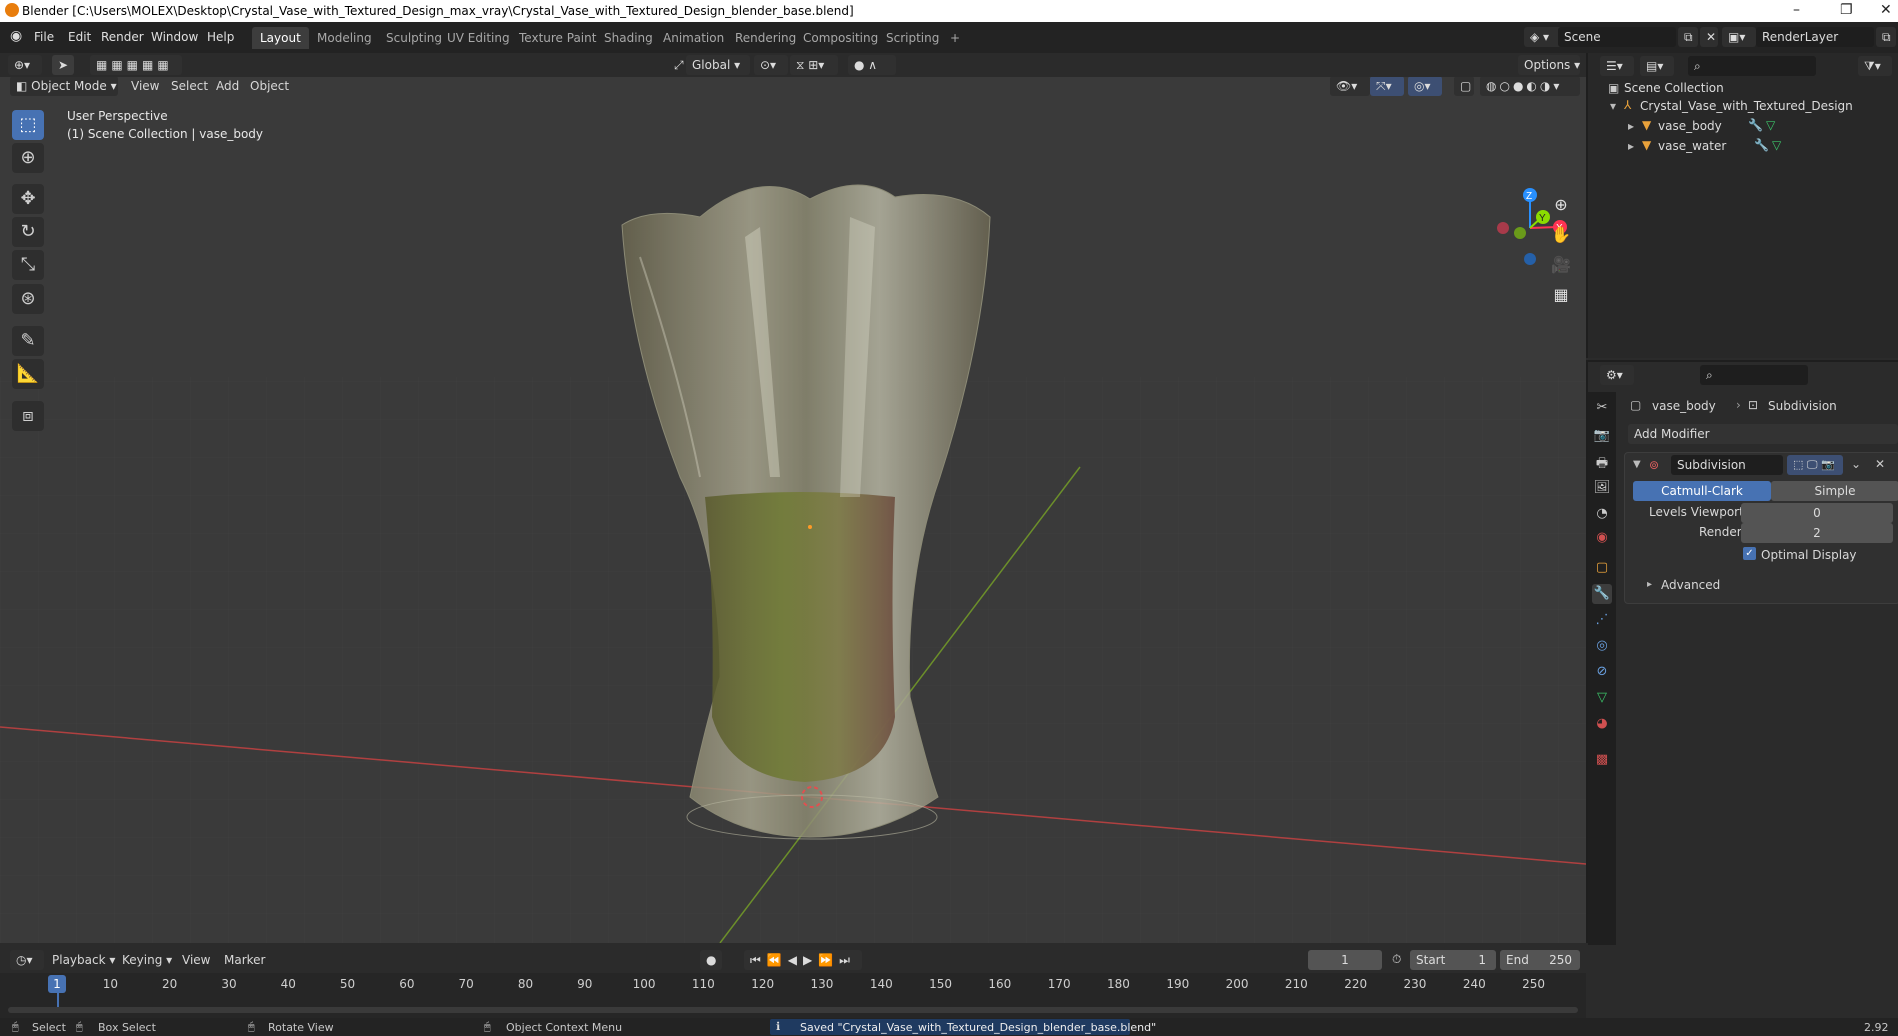  What do you see at coordinates (28, 125) in the screenshot?
I see `select-box-tool-icon: ⬚` at bounding box center [28, 125].